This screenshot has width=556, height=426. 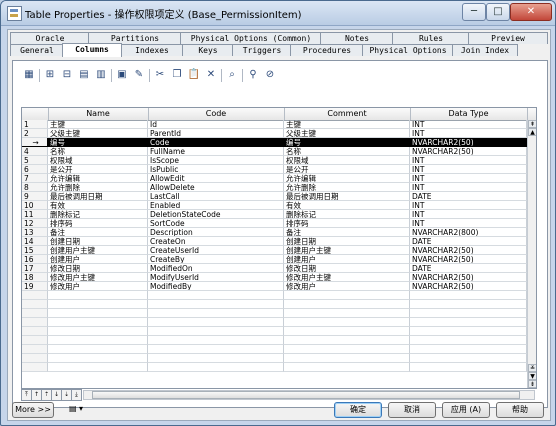 I want to click on table-row: → 编号 Code 编号 NVARCHAR2(50), so click(x=279, y=142).